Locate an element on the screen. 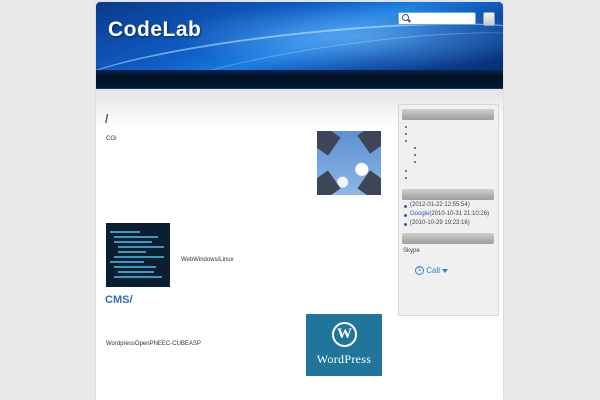 The image size is (600, 400). skype-icon: S is located at coordinates (419, 271).